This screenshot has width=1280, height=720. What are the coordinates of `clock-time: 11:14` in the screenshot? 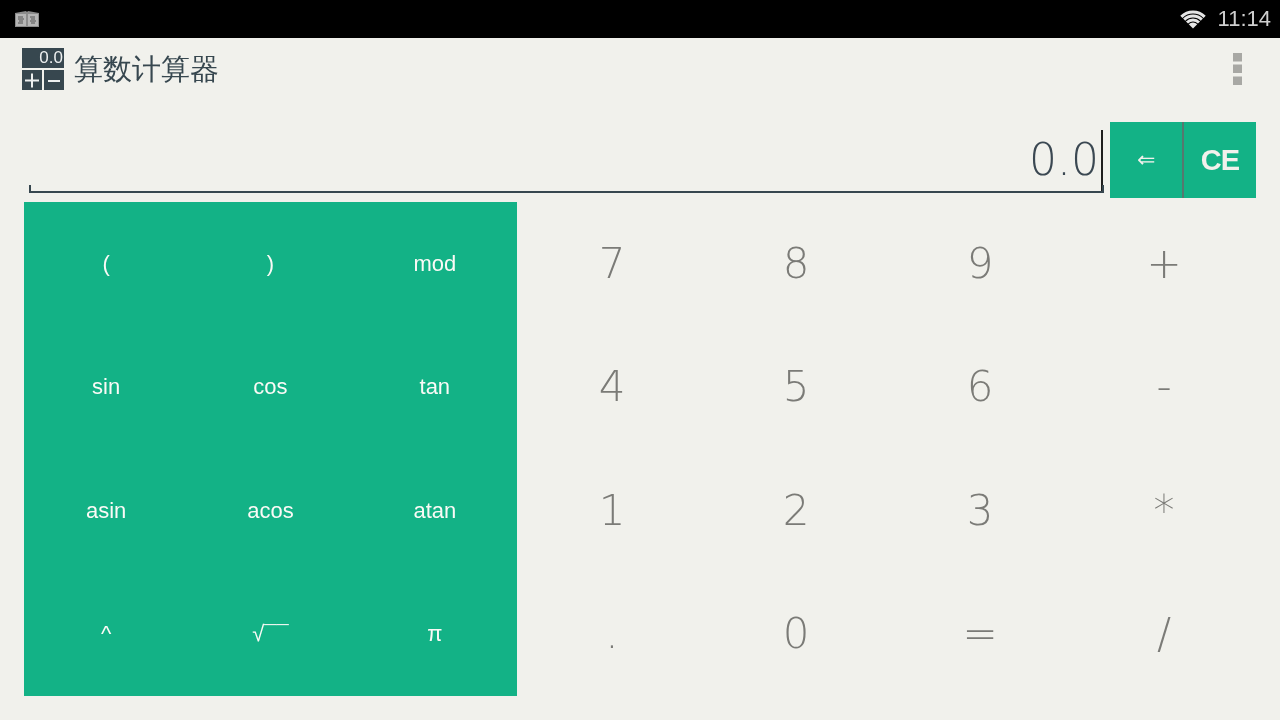 It's located at (1244, 19).